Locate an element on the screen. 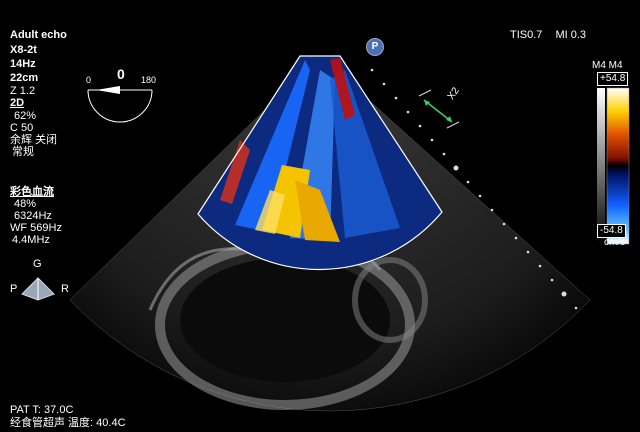  gain-2d: 62% is located at coordinates (25, 116).